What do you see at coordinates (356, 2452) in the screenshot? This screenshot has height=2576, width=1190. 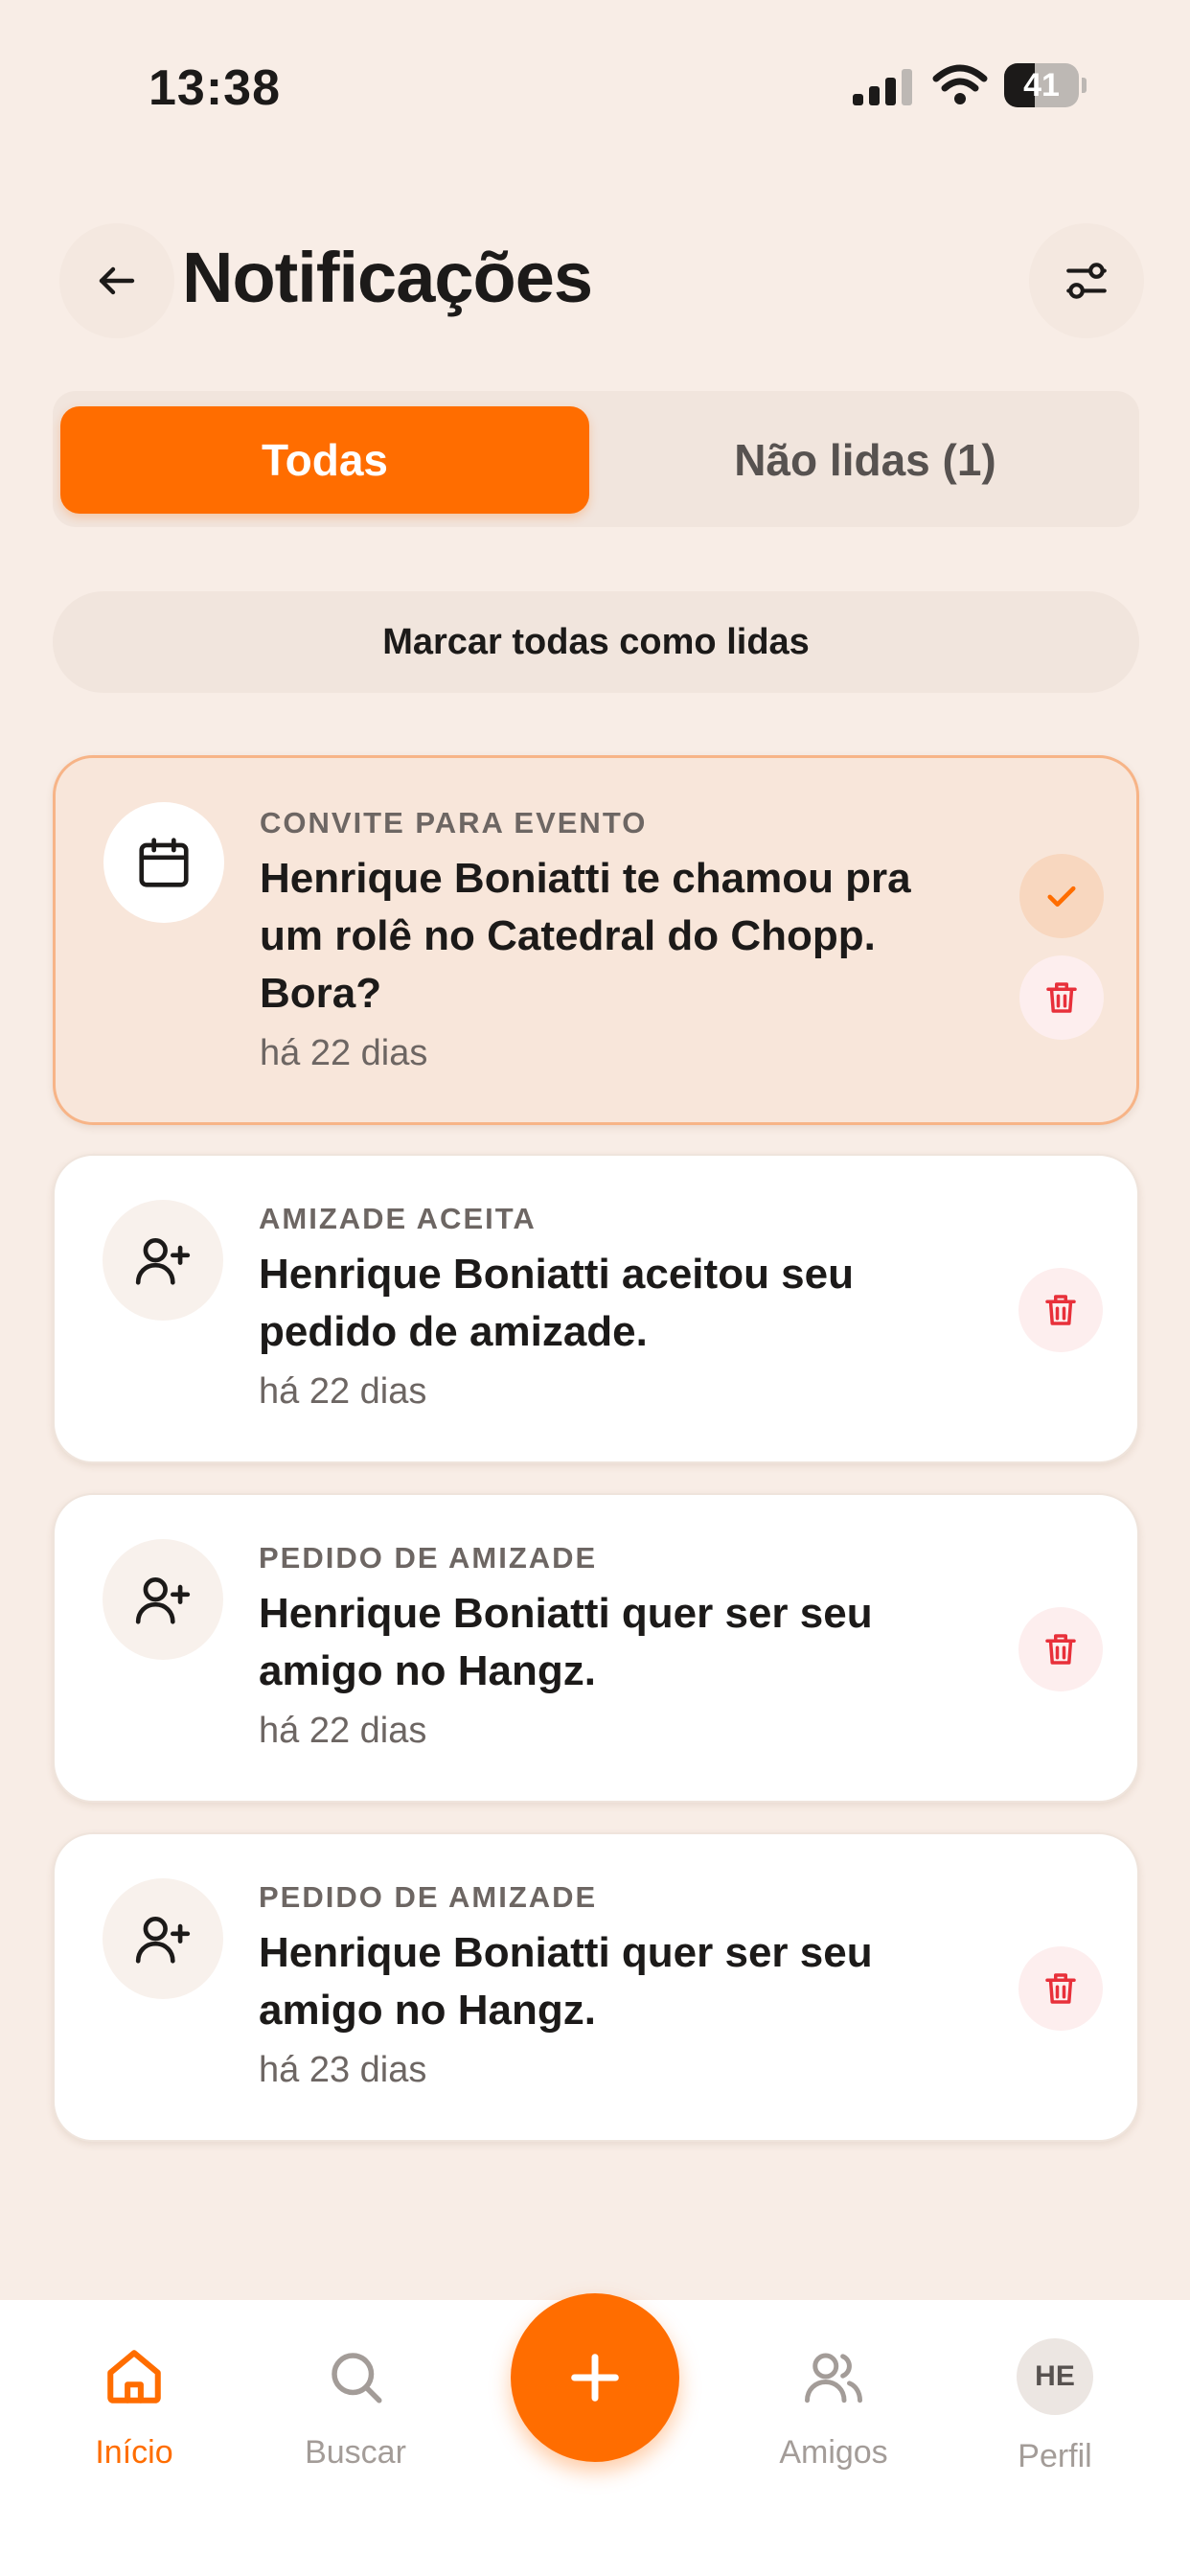 I see `nav-label: Buscar` at bounding box center [356, 2452].